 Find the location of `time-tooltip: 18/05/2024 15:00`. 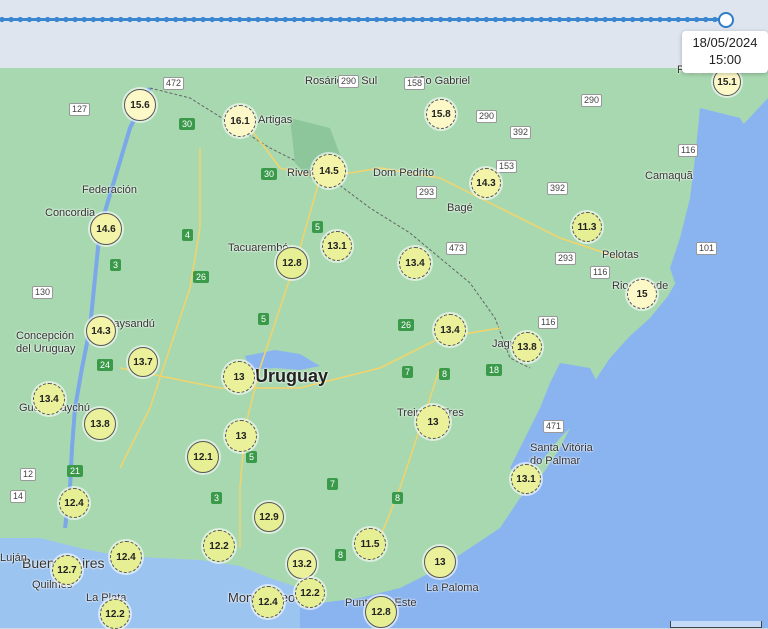

time-tooltip: 18/05/2024 15:00 is located at coordinates (725, 52).